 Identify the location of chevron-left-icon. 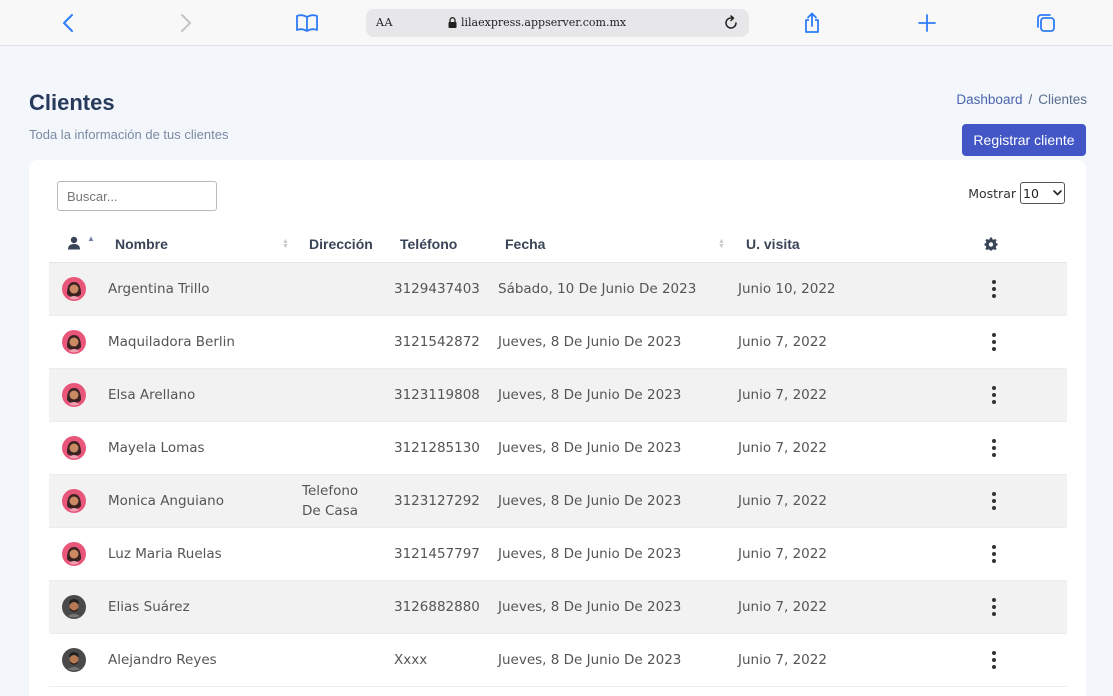
(68, 23).